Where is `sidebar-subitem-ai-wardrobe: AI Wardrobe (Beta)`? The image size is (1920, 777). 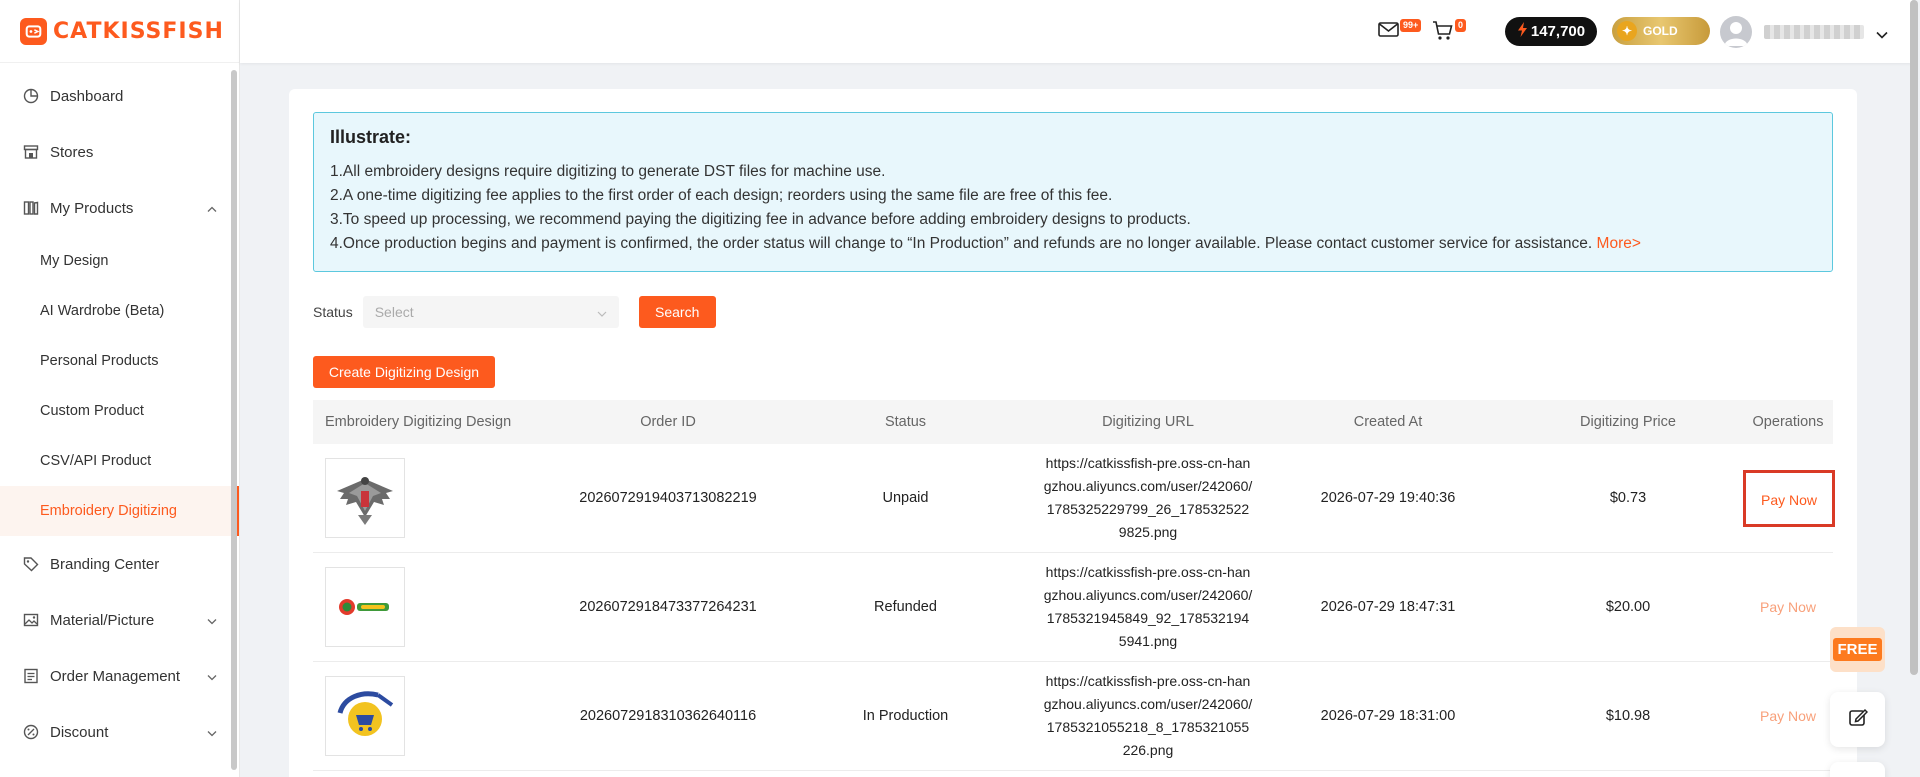
sidebar-subitem-ai-wardrobe: AI Wardrobe (Beta) is located at coordinates (119, 311).